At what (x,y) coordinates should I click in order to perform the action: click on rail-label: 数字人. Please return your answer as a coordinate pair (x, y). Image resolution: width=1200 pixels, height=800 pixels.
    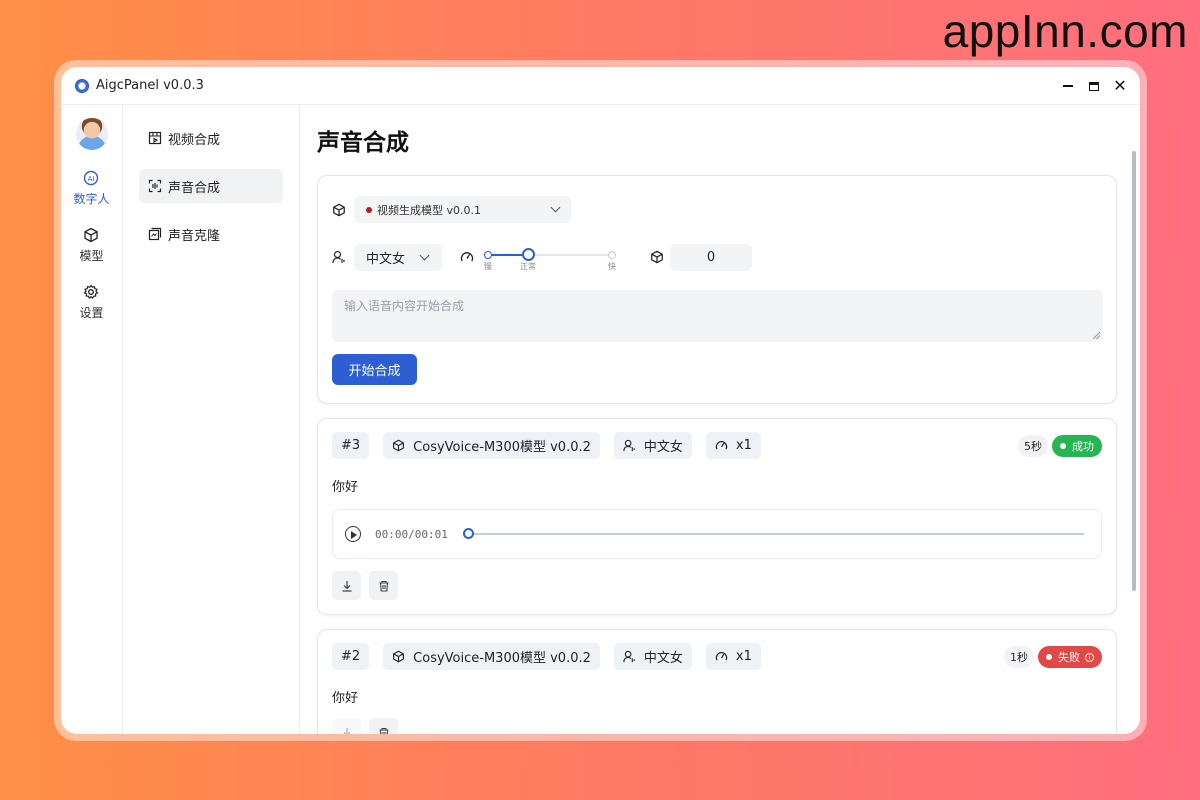
    Looking at the image, I should click on (91, 199).